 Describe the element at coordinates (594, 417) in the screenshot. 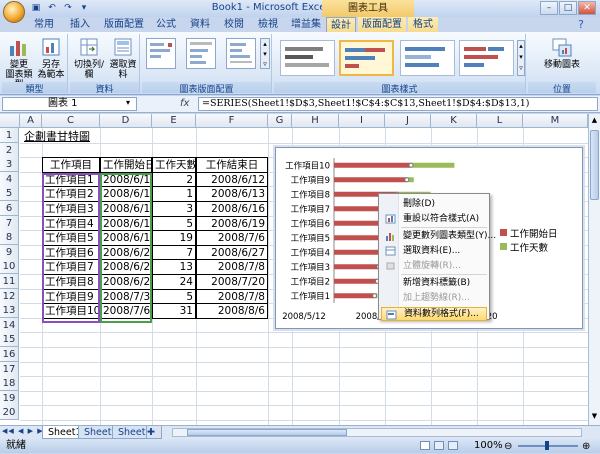

I see `scroll-down-icon: ▼` at that location.